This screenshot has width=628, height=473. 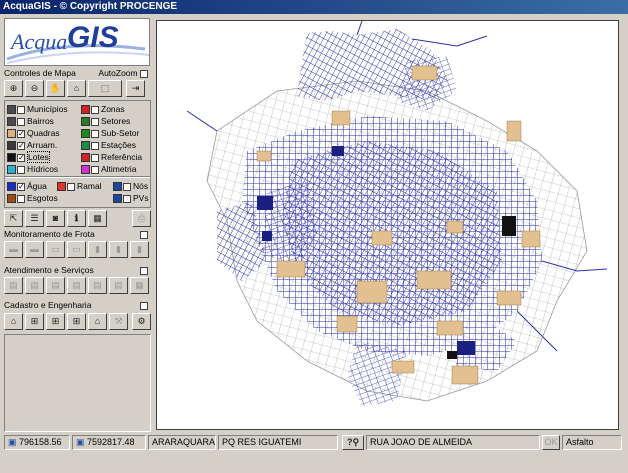 What do you see at coordinates (43, 133) in the screenshot?
I see `layer-label: Quadras` at bounding box center [43, 133].